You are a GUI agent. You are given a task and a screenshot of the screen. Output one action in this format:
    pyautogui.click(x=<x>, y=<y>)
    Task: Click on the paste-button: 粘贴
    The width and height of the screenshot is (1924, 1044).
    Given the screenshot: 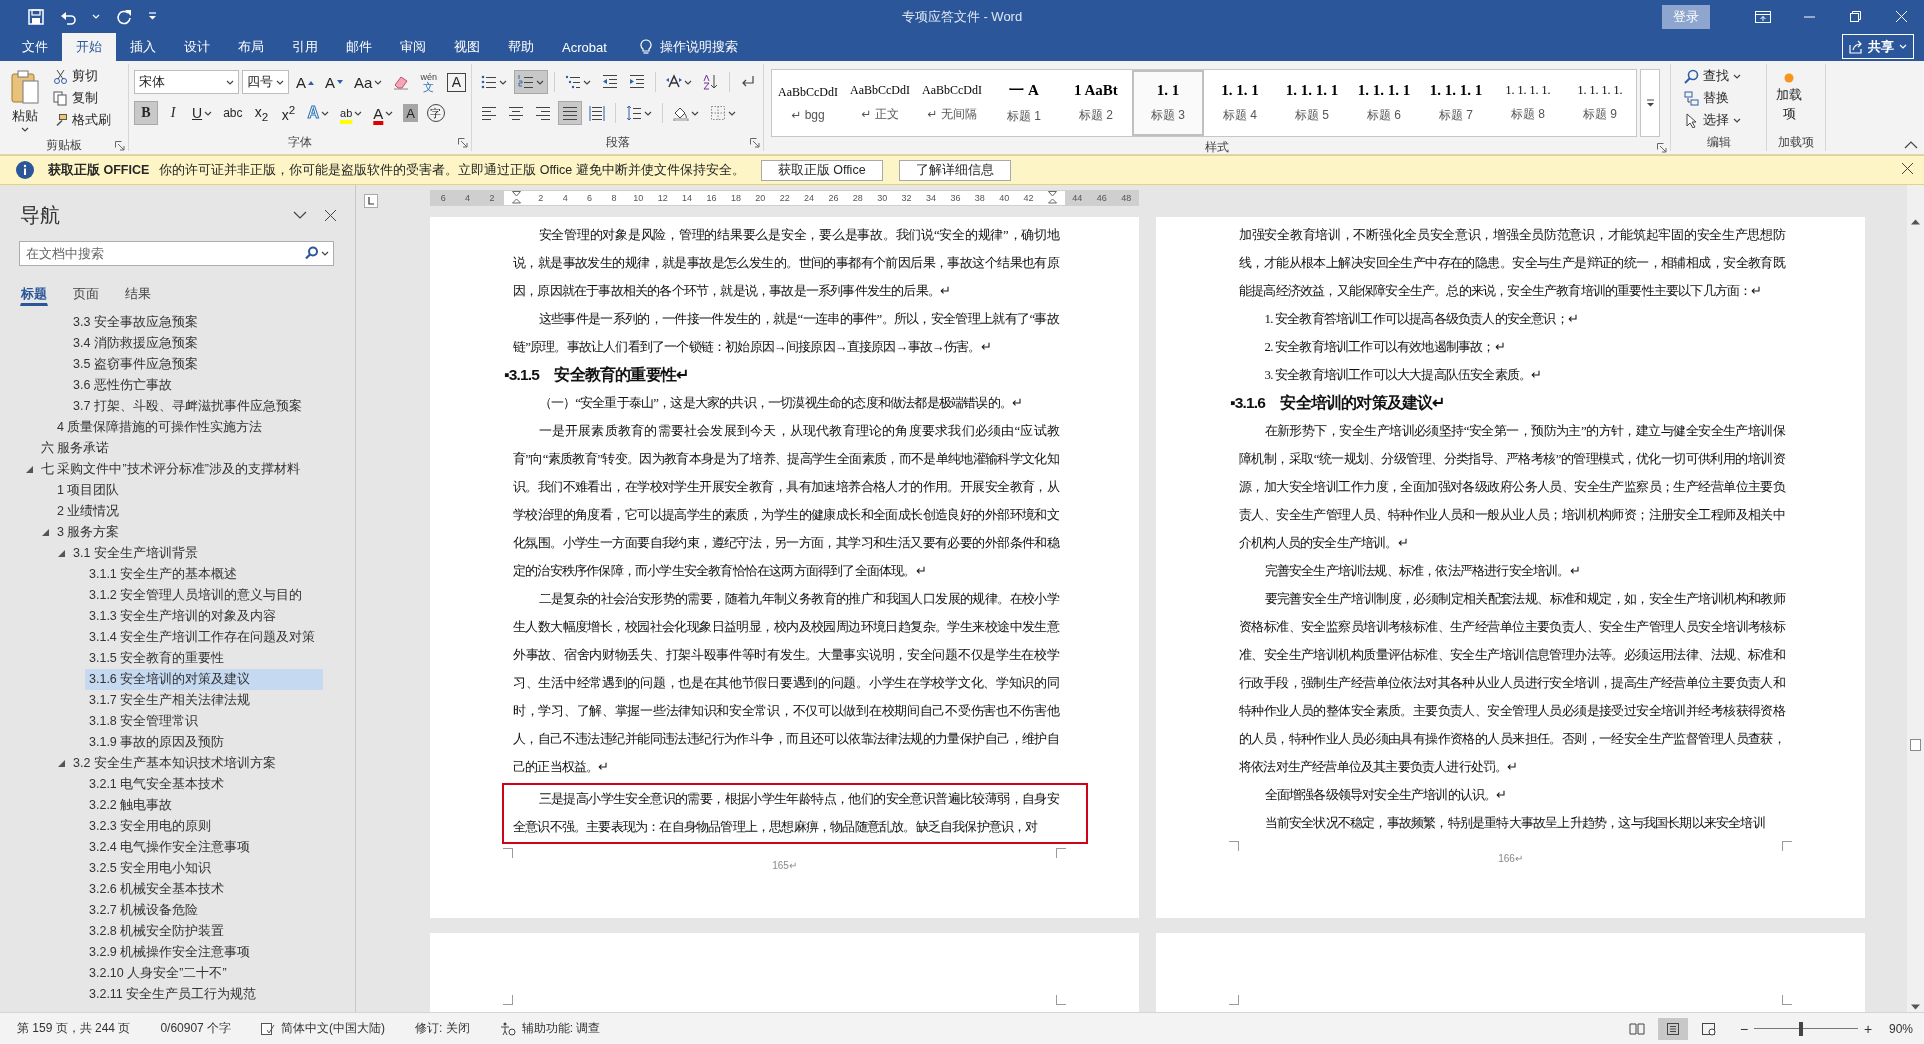 What is the action you would take?
    pyautogui.click(x=25, y=100)
    